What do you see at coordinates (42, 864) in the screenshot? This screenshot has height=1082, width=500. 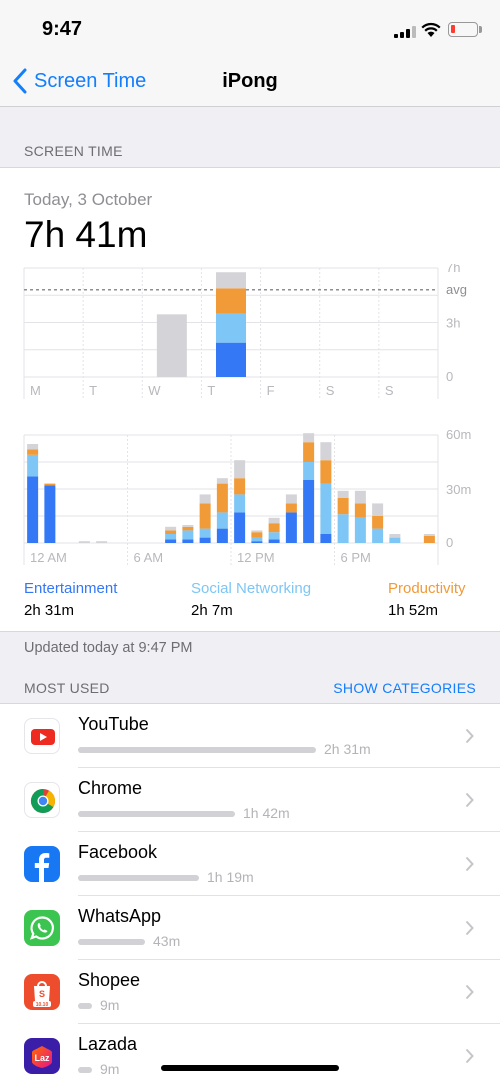 I see `facebook-icon` at bounding box center [42, 864].